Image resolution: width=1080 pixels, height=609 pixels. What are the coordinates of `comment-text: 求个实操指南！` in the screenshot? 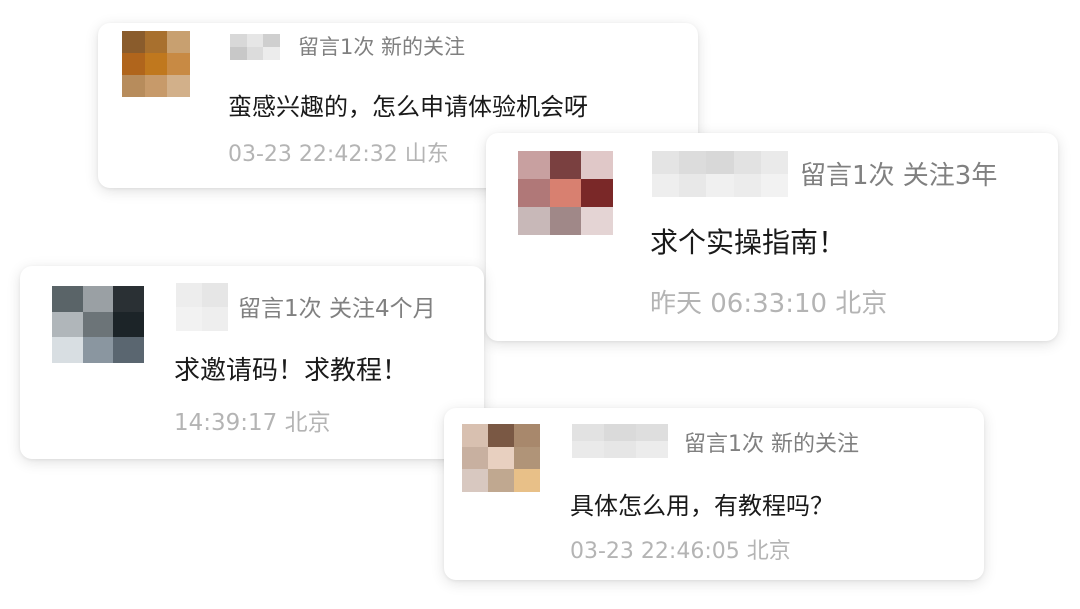 It's located at (748, 242).